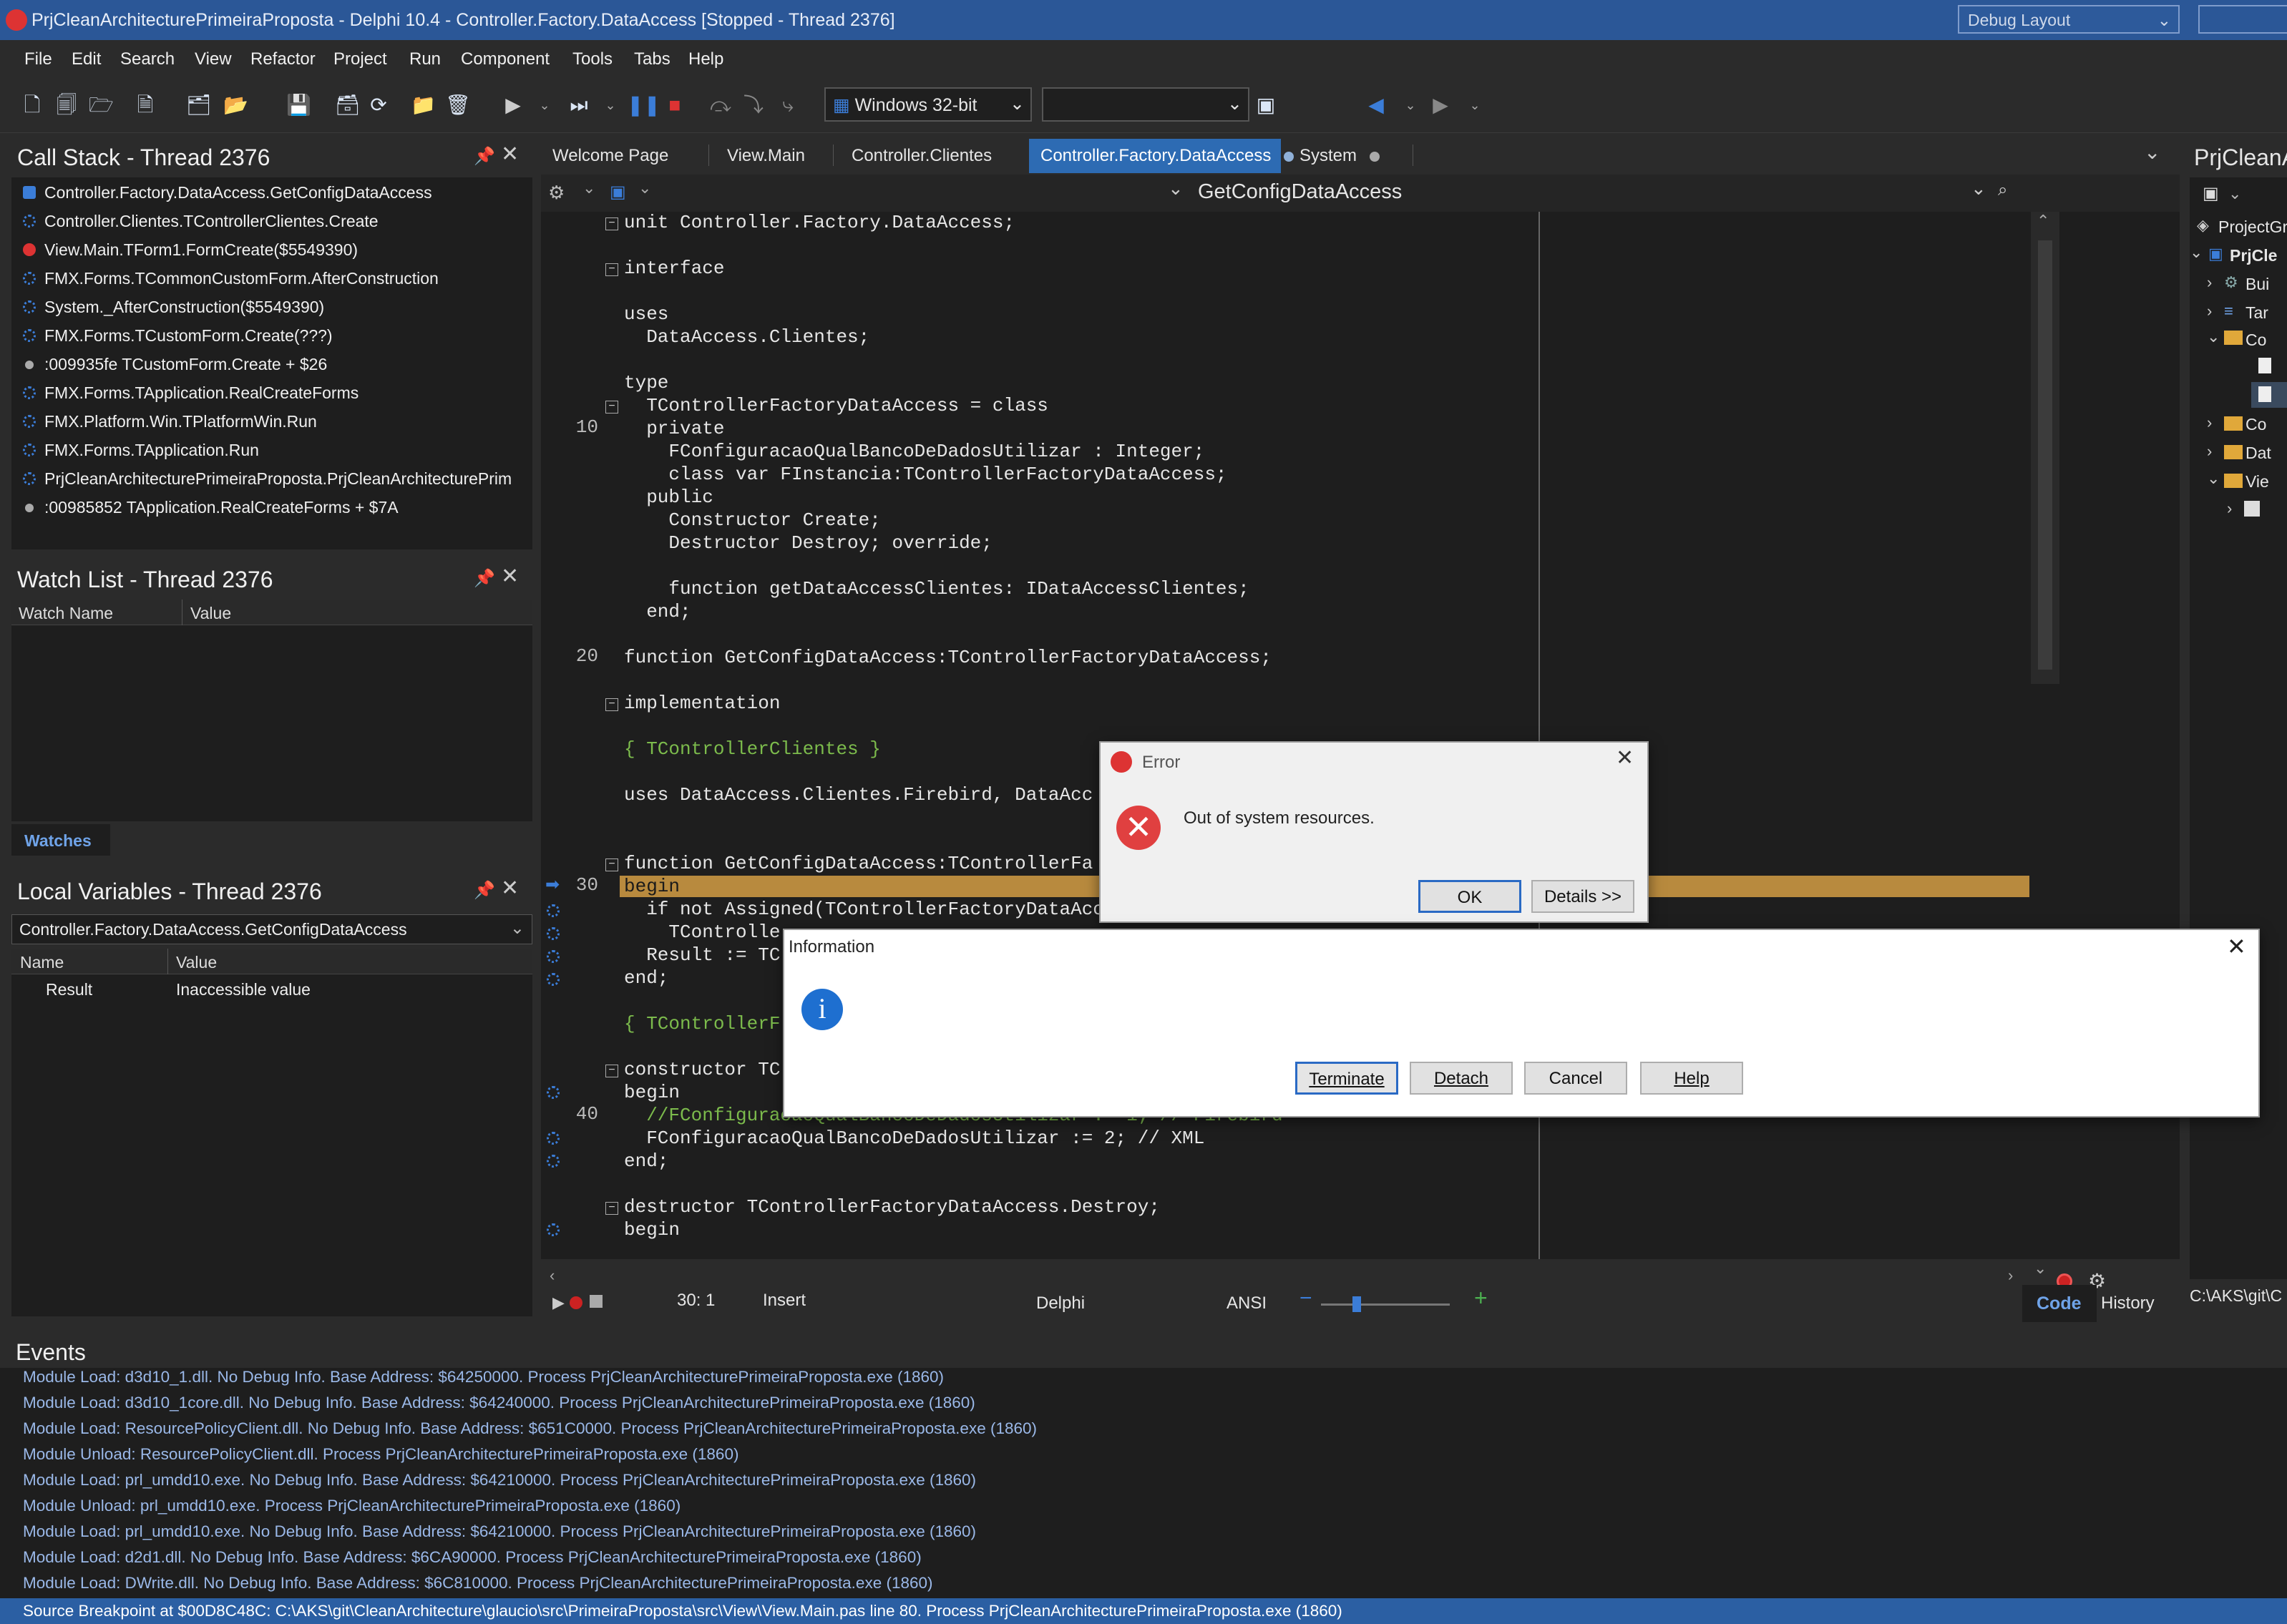  I want to click on local-variables-grid: Name Value Result Inaccessible value, so click(271, 1132).